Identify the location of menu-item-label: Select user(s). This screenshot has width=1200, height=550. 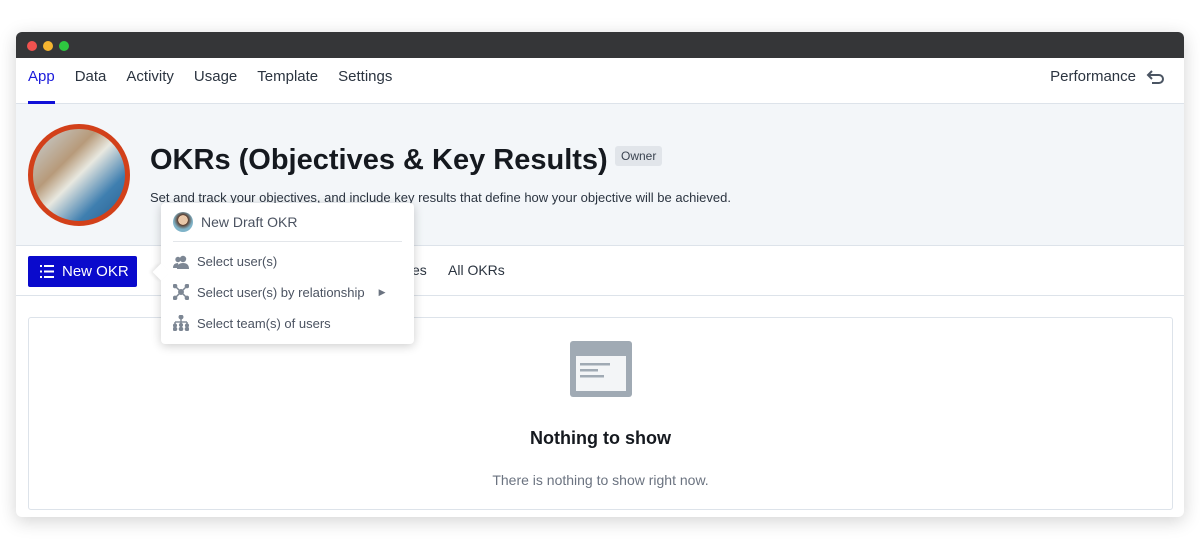
(237, 261).